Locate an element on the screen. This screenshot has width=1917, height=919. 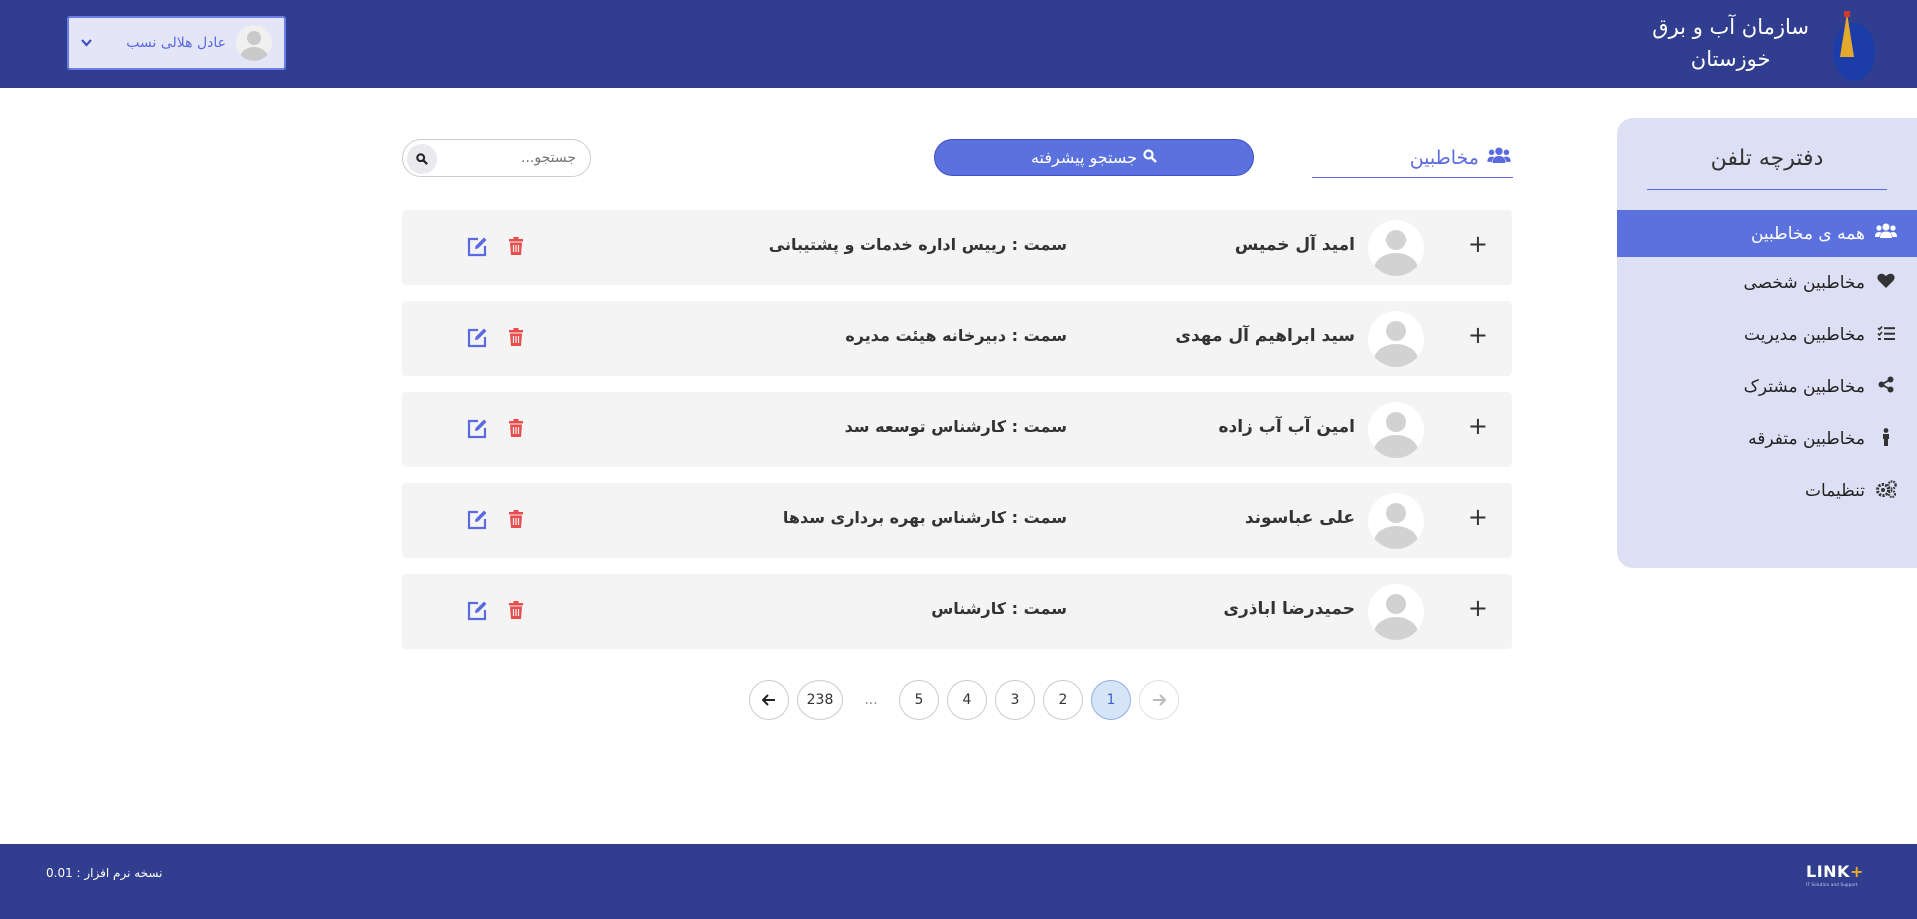
contact-name: امید آل خمیس is located at coordinates (1294, 245).